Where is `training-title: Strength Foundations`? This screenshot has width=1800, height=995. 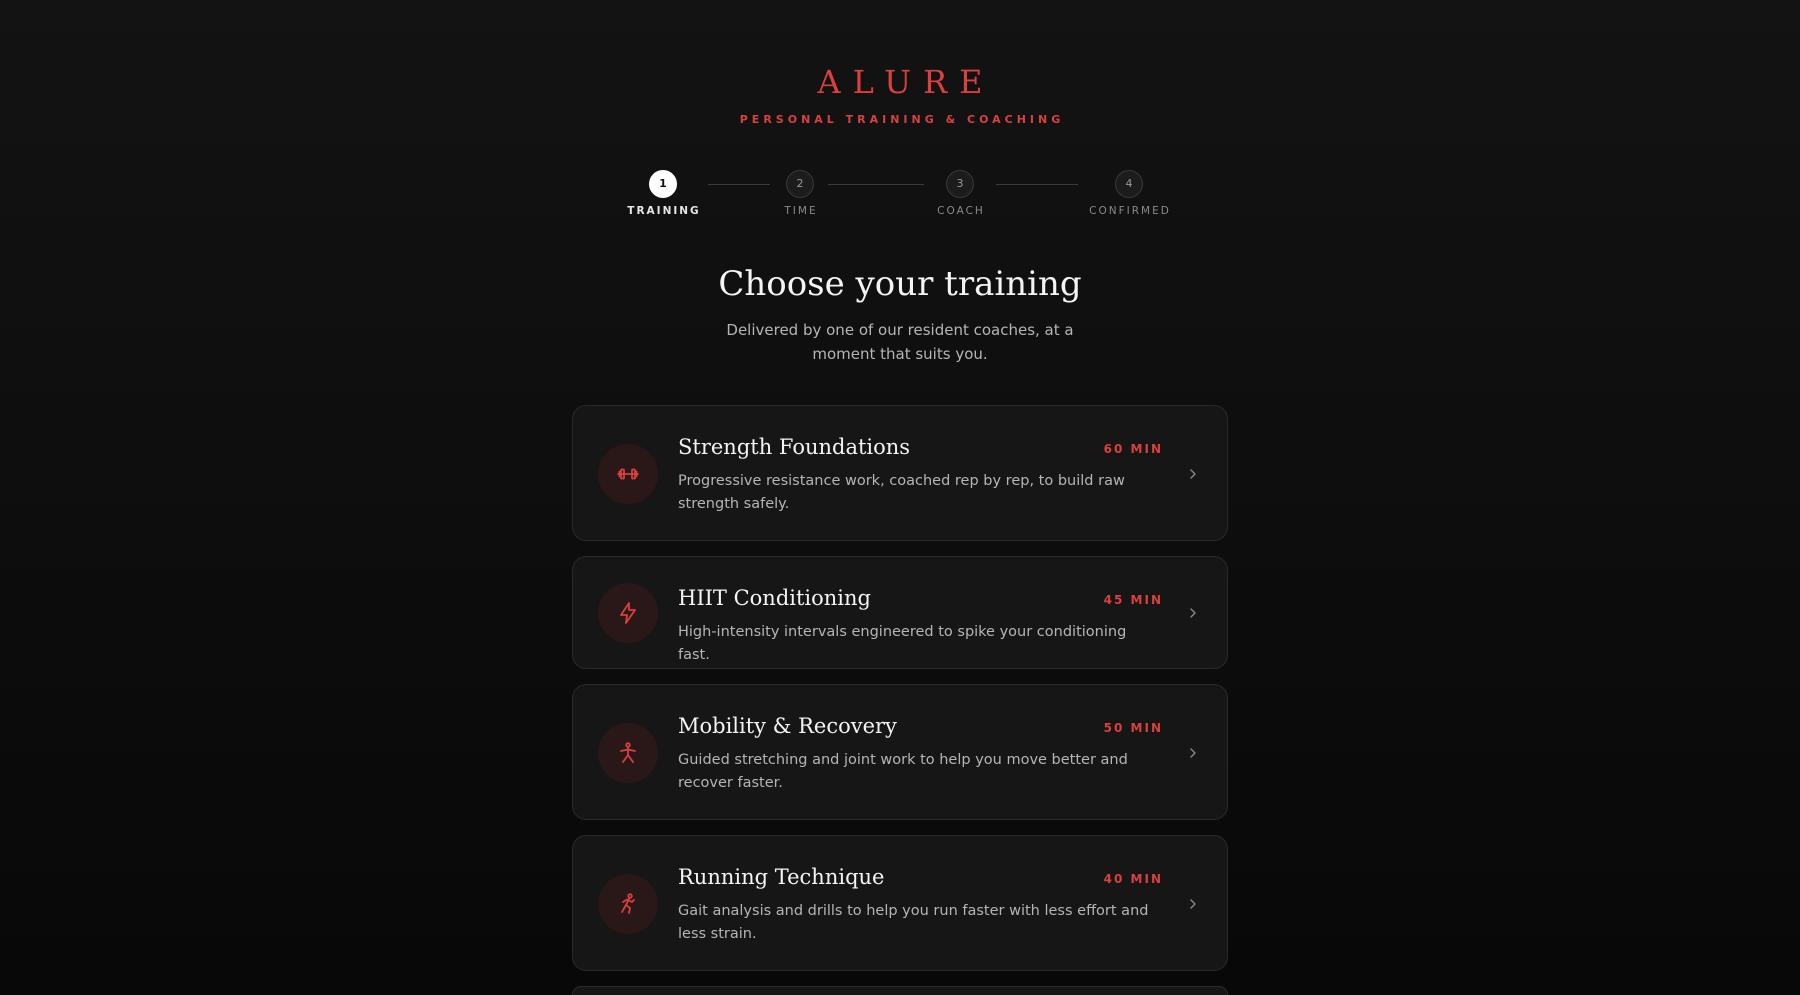
training-title: Strength Foundations is located at coordinates (794, 447).